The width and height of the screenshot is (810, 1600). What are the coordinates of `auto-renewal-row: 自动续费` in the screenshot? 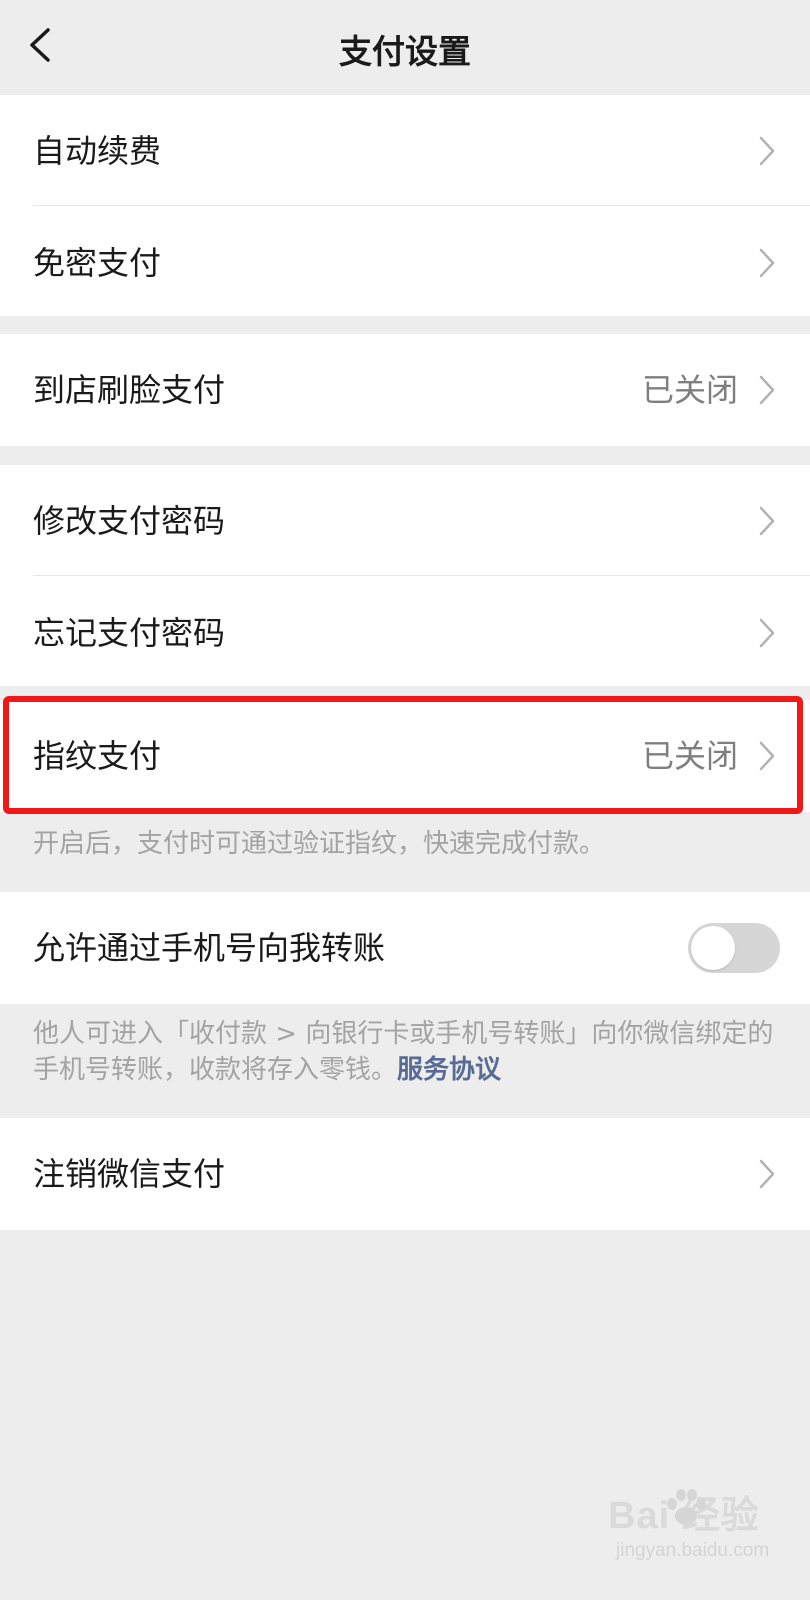 It's located at (405, 151).